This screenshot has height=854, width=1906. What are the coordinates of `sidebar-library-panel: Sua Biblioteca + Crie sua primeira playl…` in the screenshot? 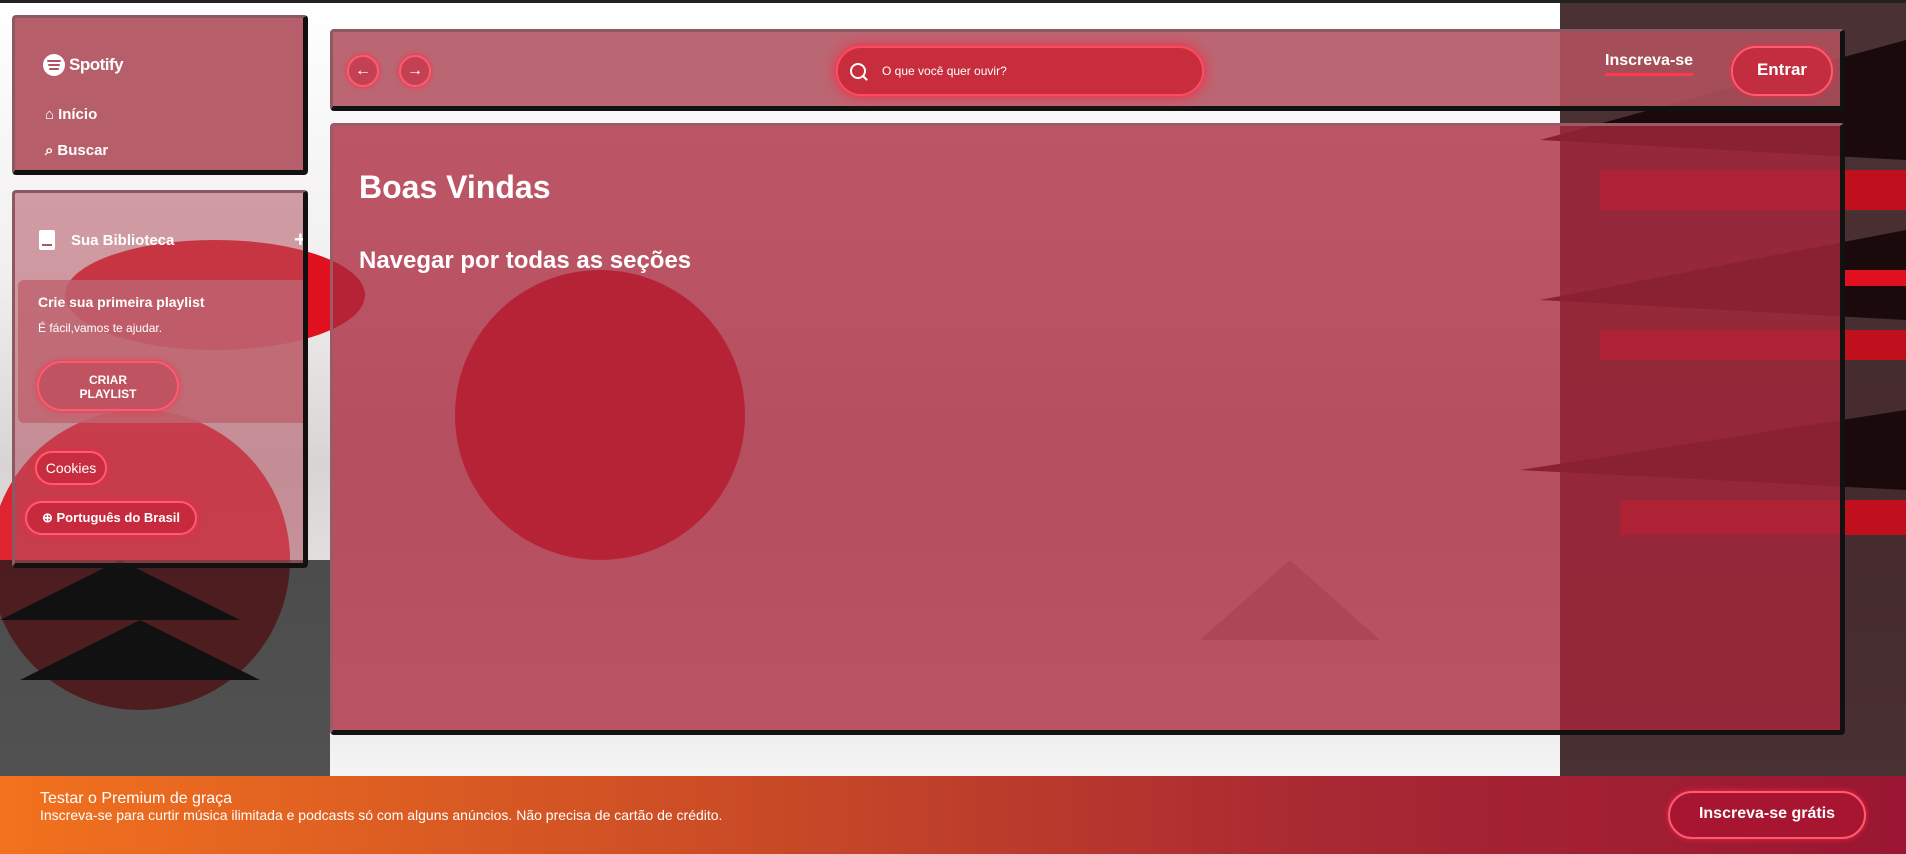 It's located at (160, 379).